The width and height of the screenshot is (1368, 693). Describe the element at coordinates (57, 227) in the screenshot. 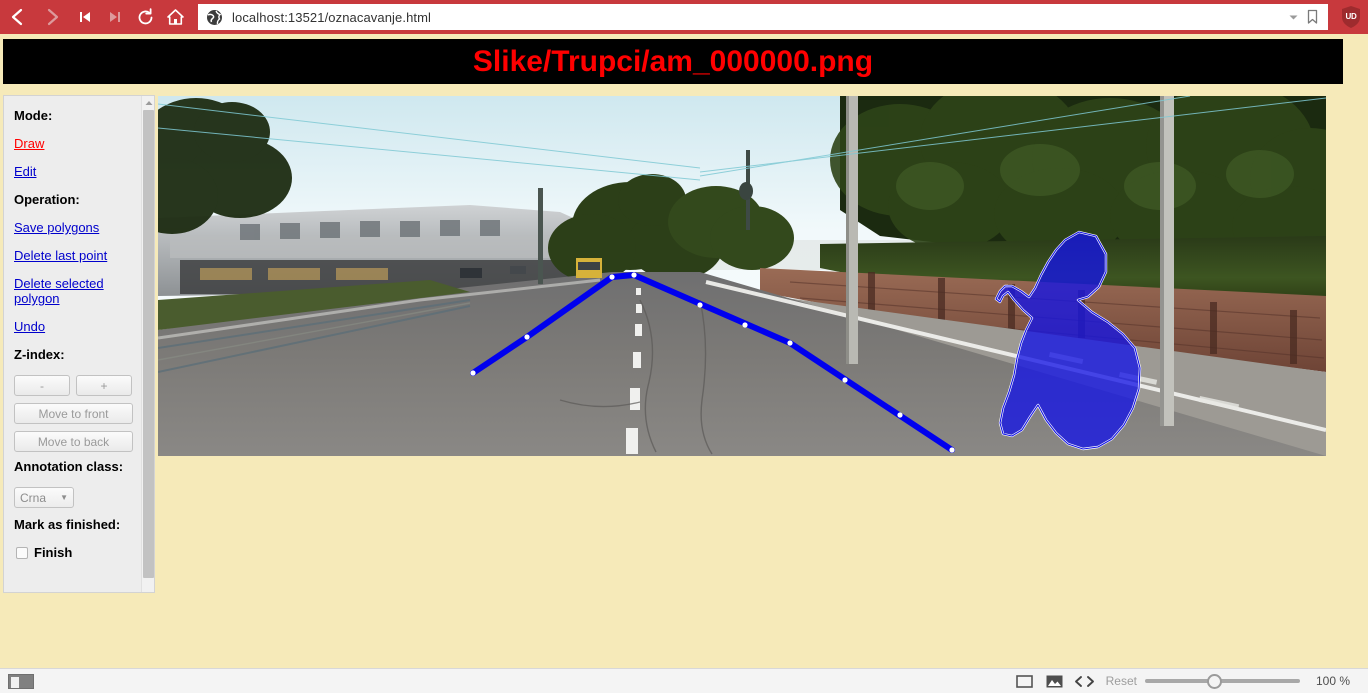

I see `operation-save-polygons-label: Save polygons` at that location.